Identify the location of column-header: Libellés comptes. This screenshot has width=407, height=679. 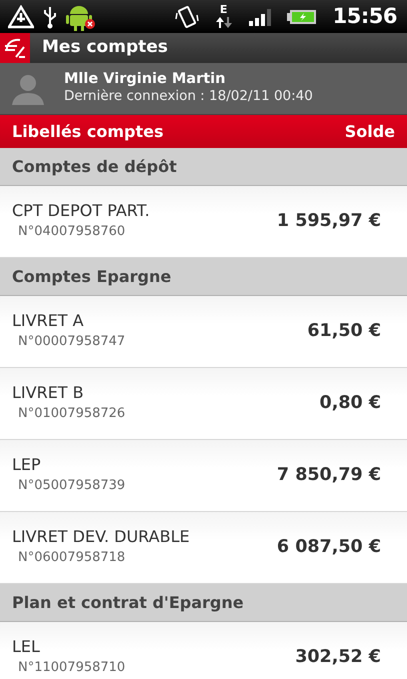
(88, 131).